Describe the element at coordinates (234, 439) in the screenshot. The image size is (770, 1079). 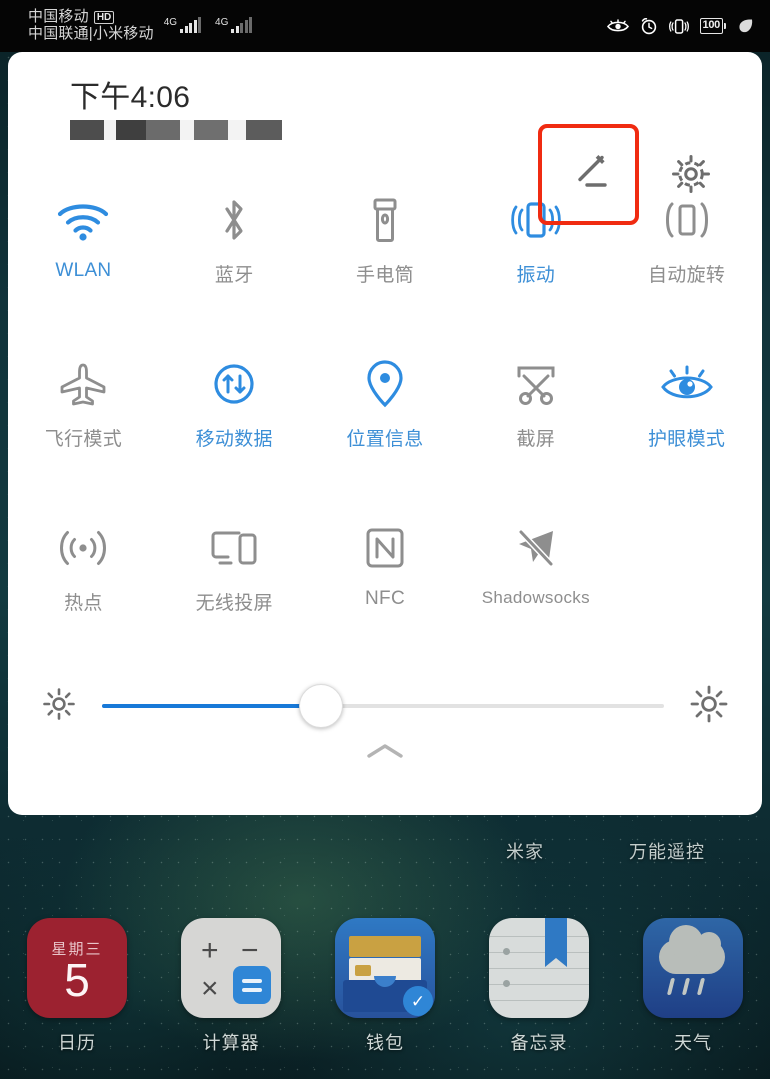
I see `tile-label-mobile-data: 移动数据` at that location.